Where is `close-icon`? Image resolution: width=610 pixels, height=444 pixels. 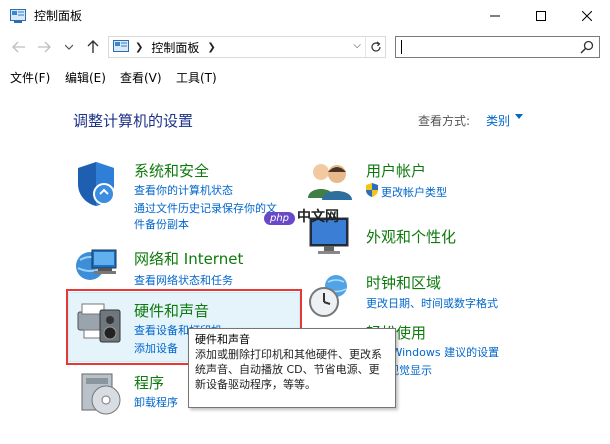 close-icon is located at coordinates (587, 15).